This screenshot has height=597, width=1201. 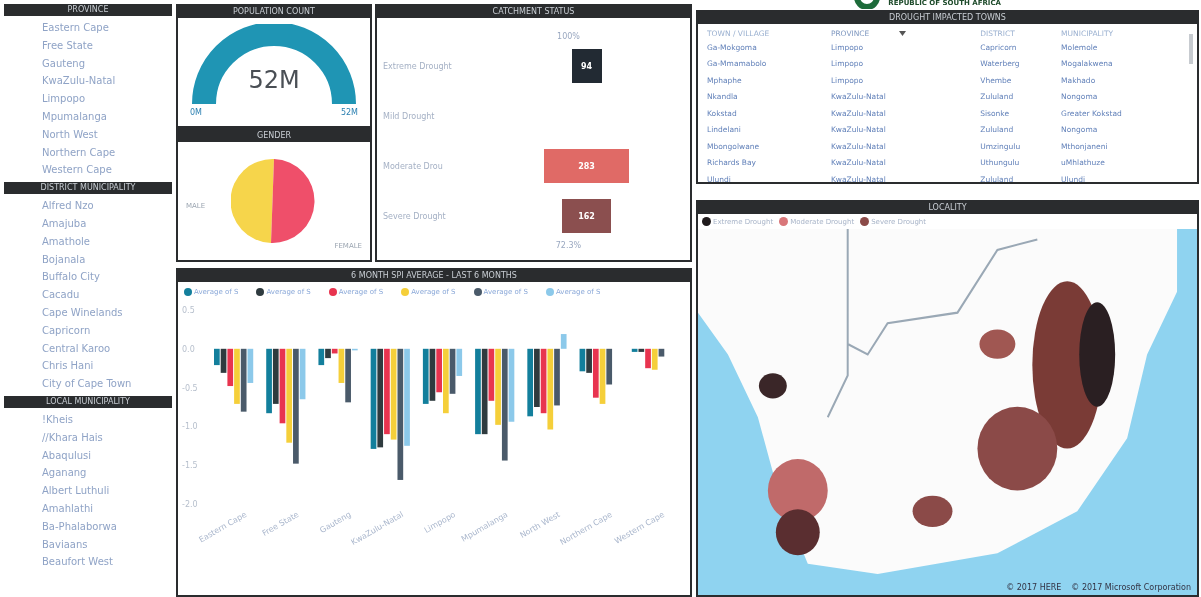 What do you see at coordinates (107, 241) in the screenshot?
I see `slicer-item: Amathole` at bounding box center [107, 241].